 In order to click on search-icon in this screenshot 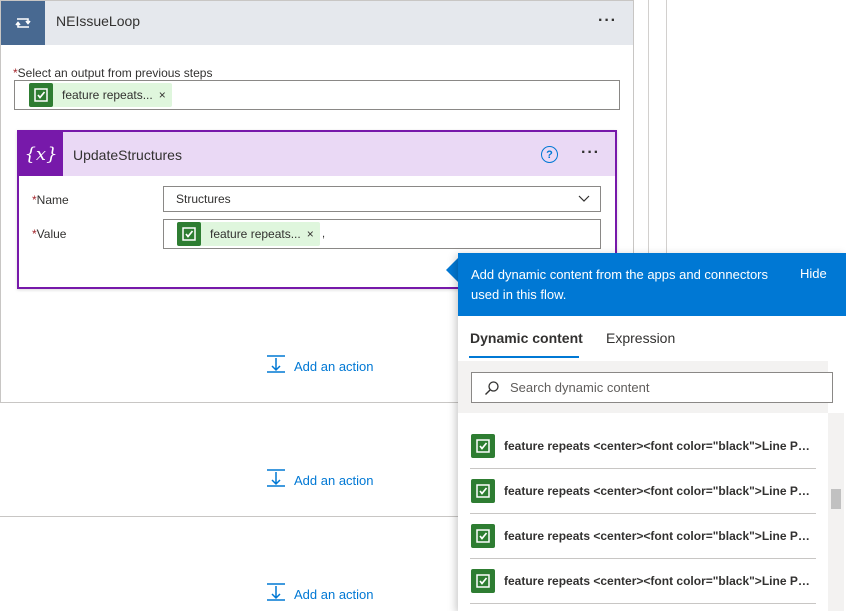, I will do `click(492, 388)`.